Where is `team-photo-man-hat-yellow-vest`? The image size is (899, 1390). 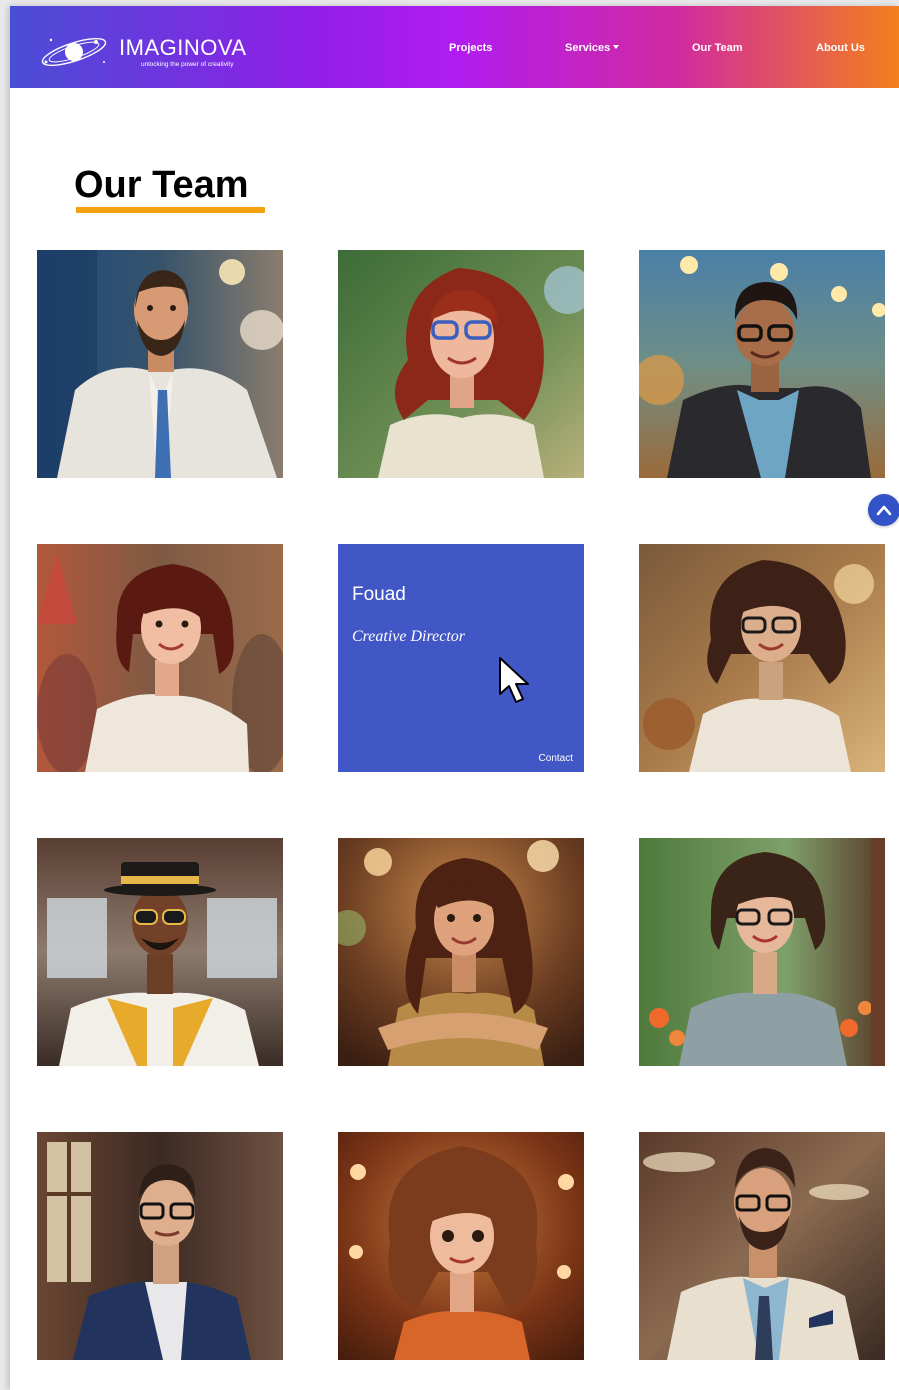
team-photo-man-hat-yellow-vest is located at coordinates (160, 952).